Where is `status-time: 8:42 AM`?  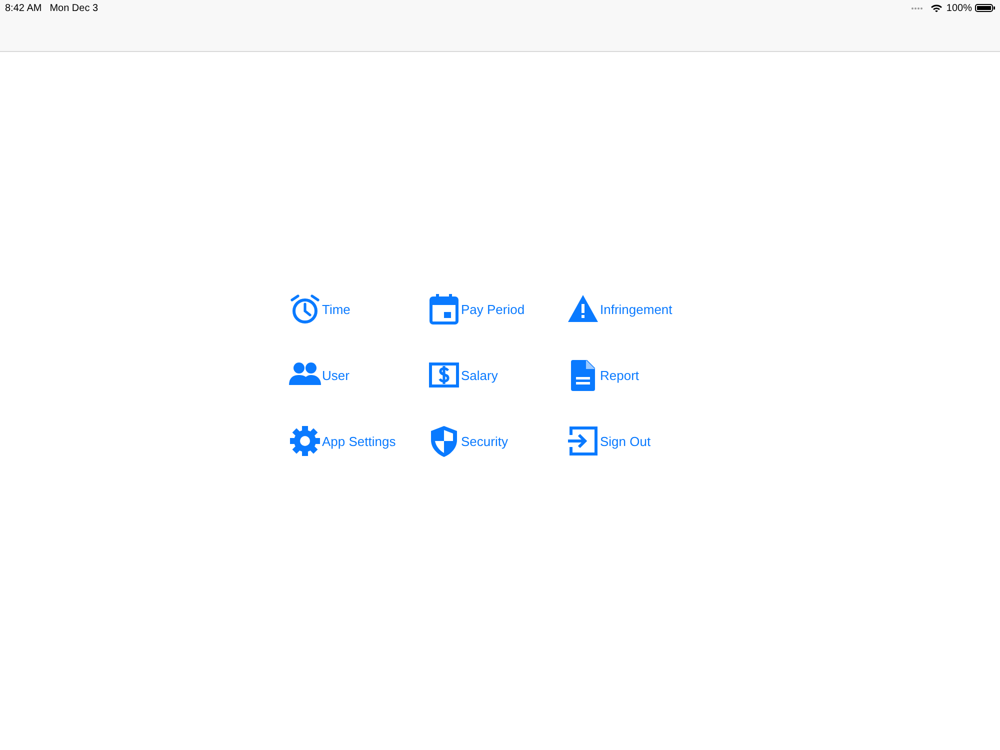
status-time: 8:42 AM is located at coordinates (23, 8).